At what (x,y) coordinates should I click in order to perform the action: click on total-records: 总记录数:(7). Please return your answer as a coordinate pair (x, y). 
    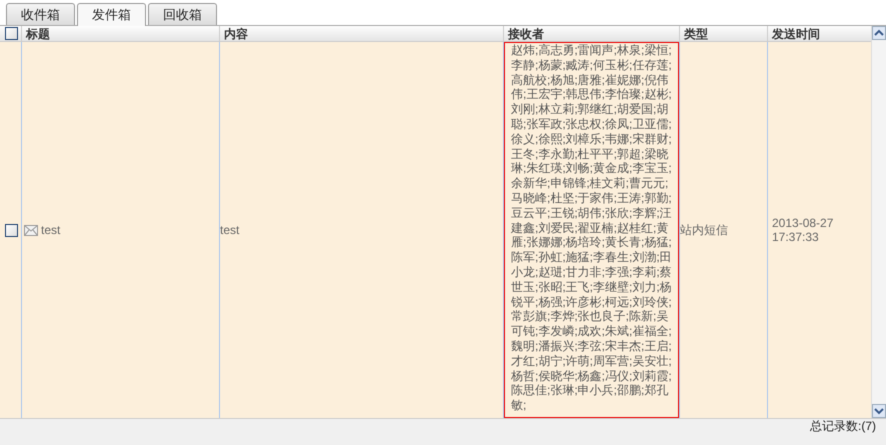
    Looking at the image, I should click on (843, 426).